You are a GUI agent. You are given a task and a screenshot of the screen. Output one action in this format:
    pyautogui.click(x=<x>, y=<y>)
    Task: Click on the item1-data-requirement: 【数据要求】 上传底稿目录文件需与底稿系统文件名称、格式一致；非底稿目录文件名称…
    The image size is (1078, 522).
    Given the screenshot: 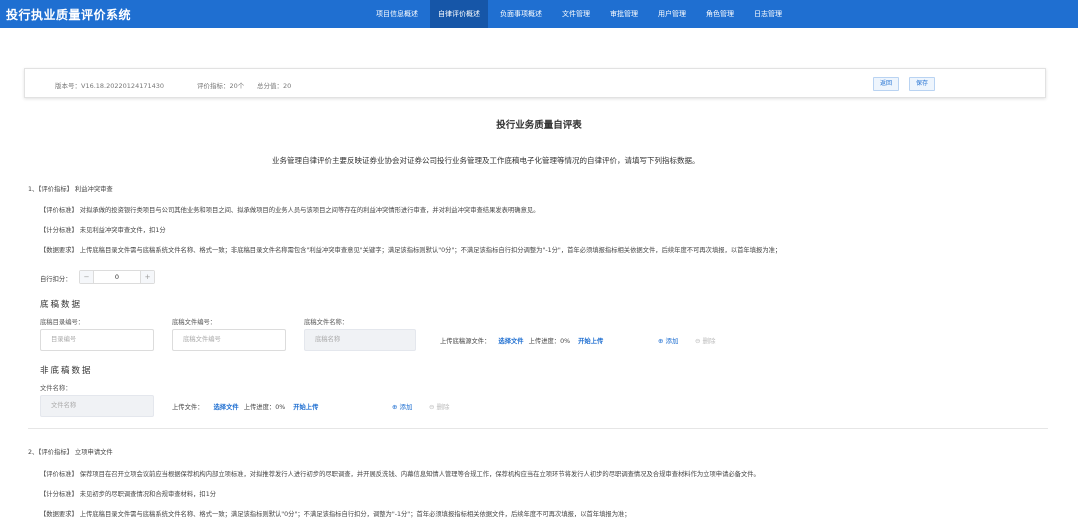 What is the action you would take?
    pyautogui.click(x=411, y=250)
    